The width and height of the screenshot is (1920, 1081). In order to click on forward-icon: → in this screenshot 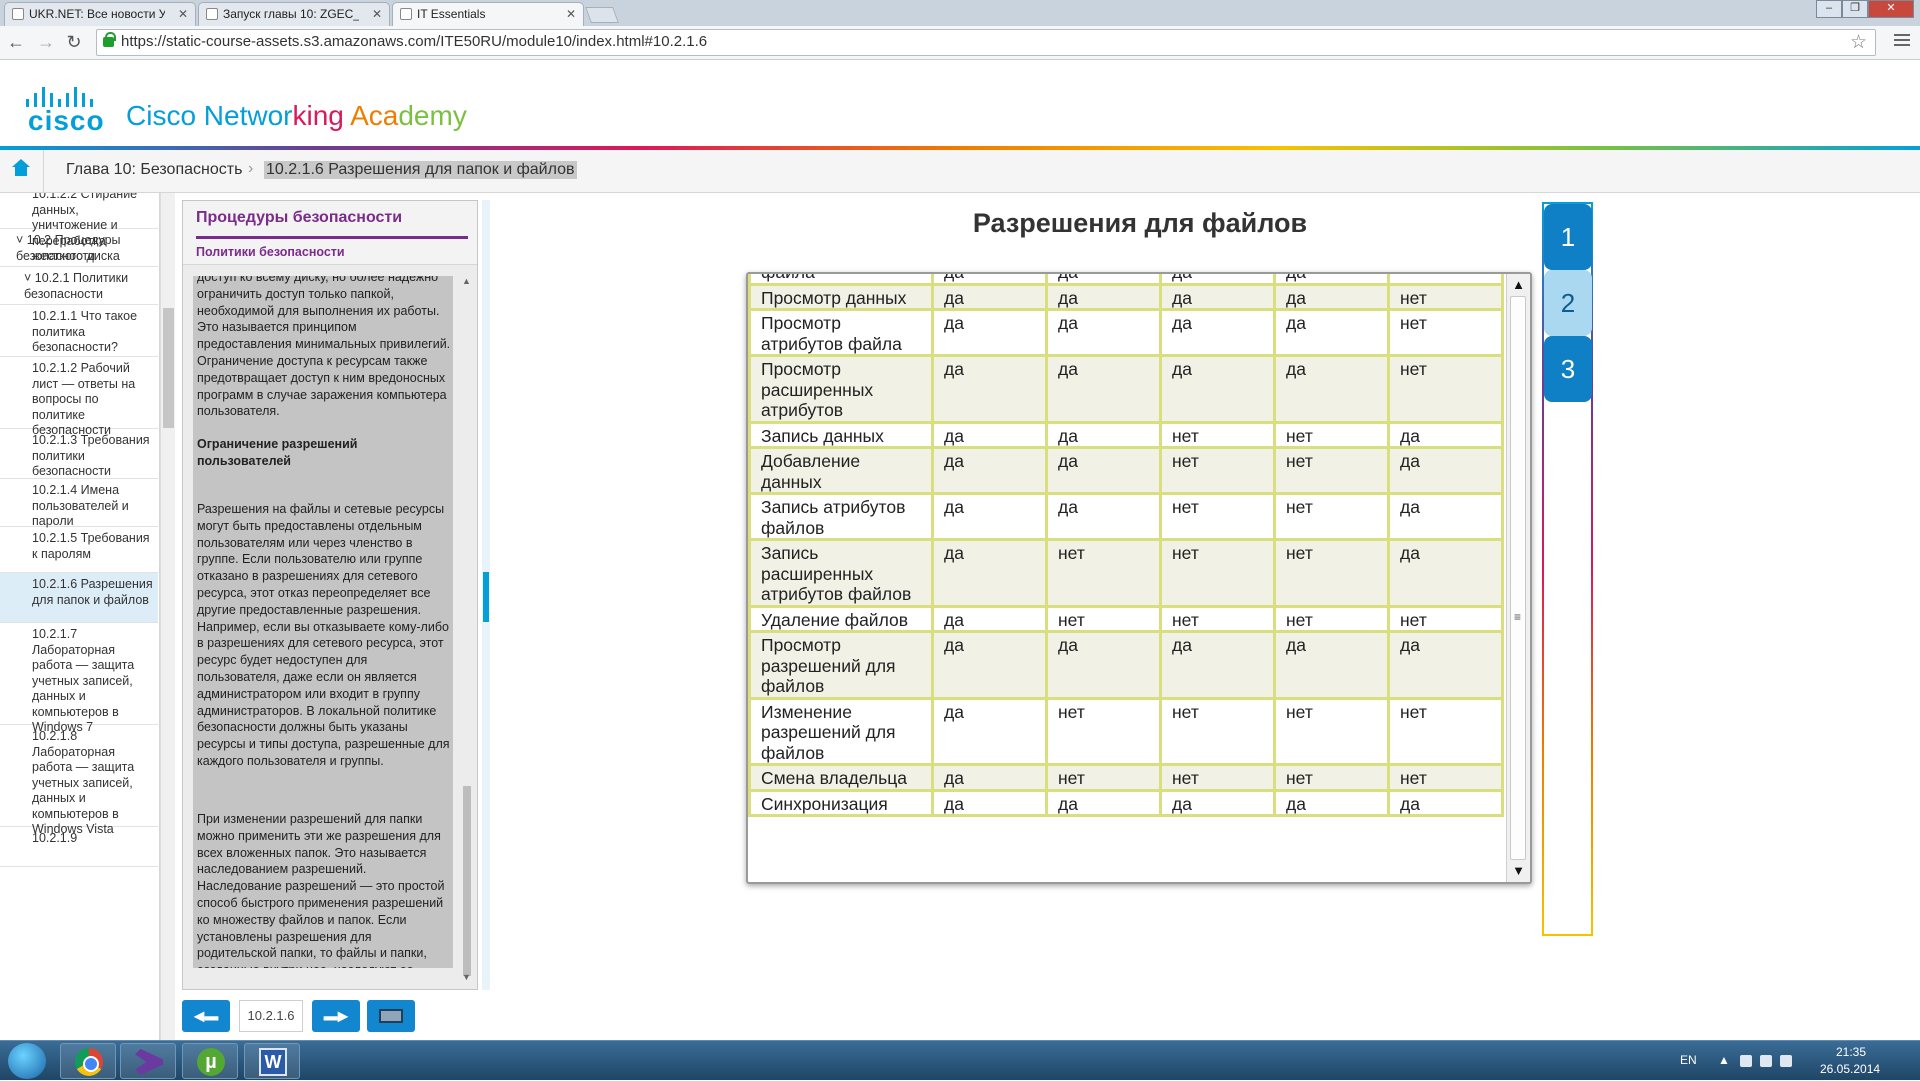, I will do `click(46, 42)`.